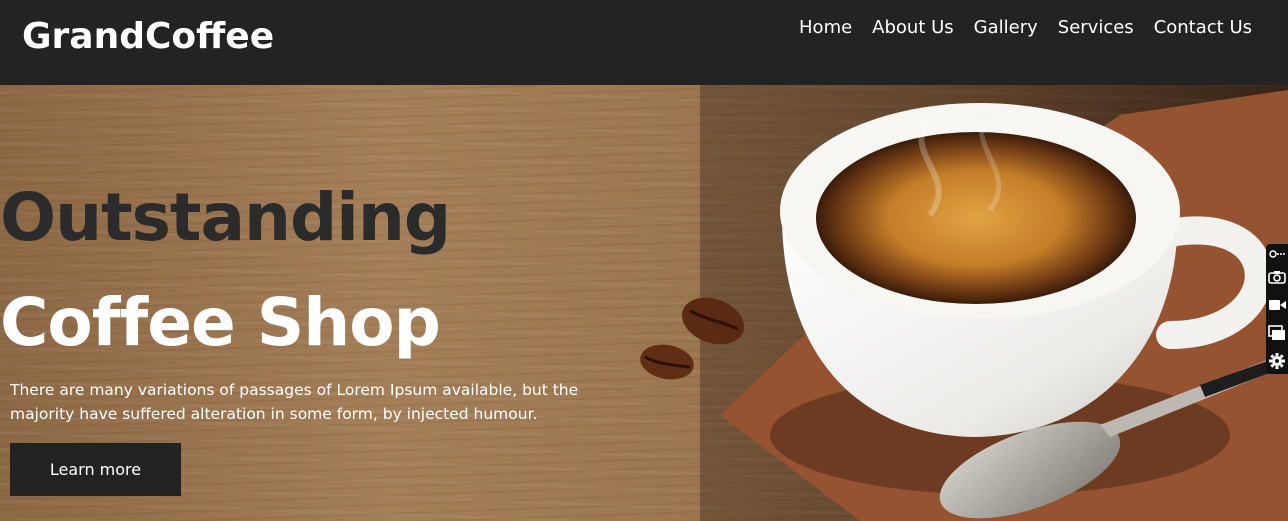  What do you see at coordinates (825, 28) in the screenshot?
I see `nav-link-home: Home` at bounding box center [825, 28].